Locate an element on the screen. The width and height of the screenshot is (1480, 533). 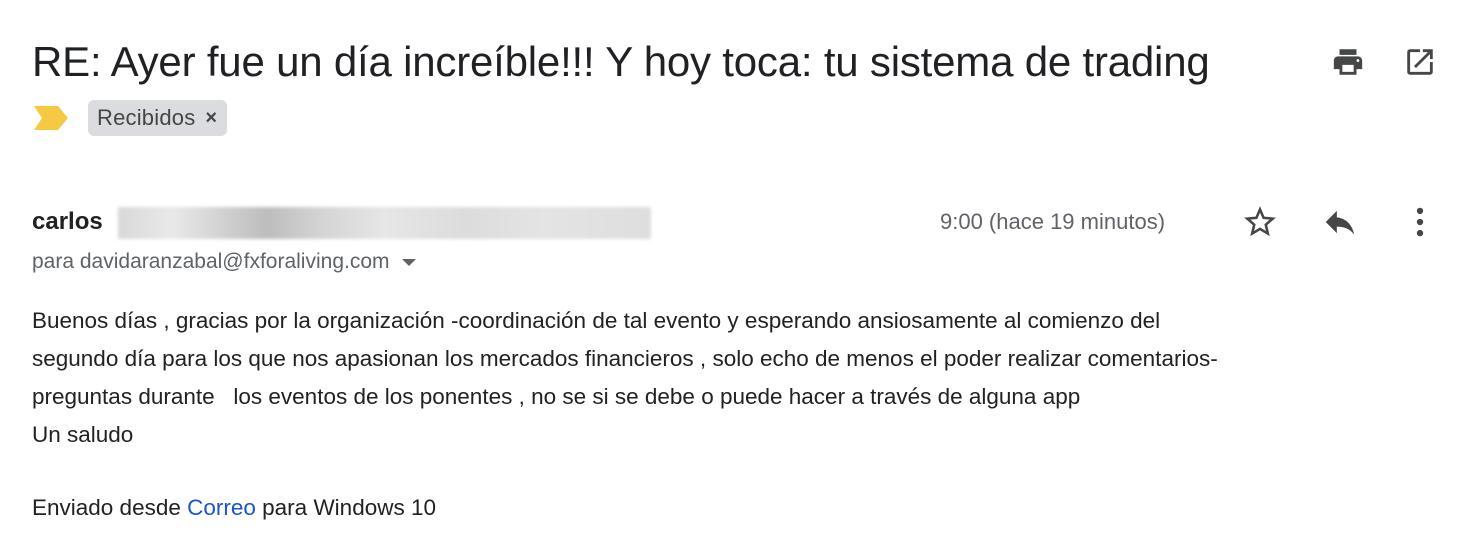
importance-marker is located at coordinates (51, 118).